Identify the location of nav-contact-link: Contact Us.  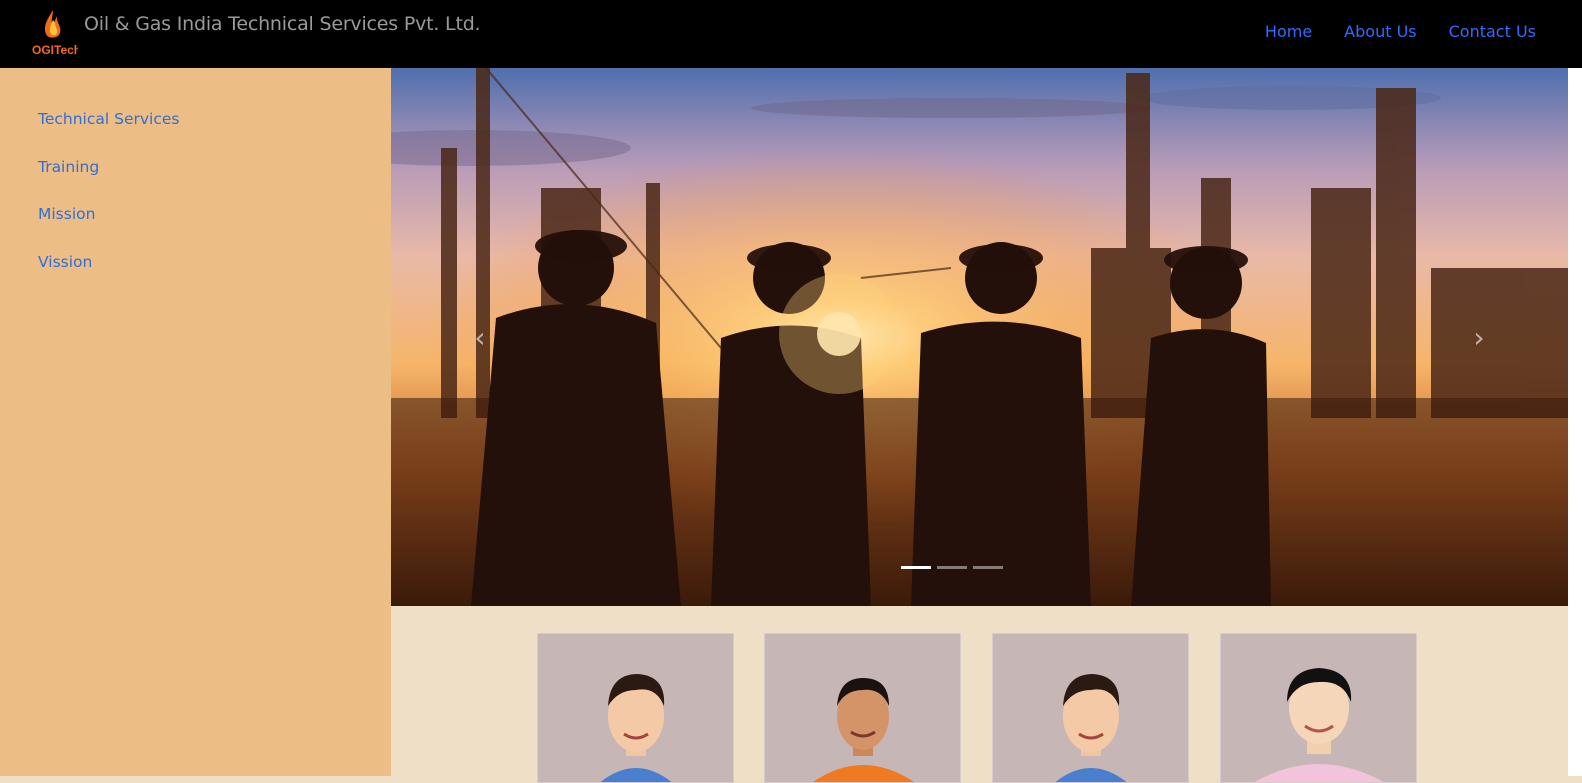
(1492, 31).